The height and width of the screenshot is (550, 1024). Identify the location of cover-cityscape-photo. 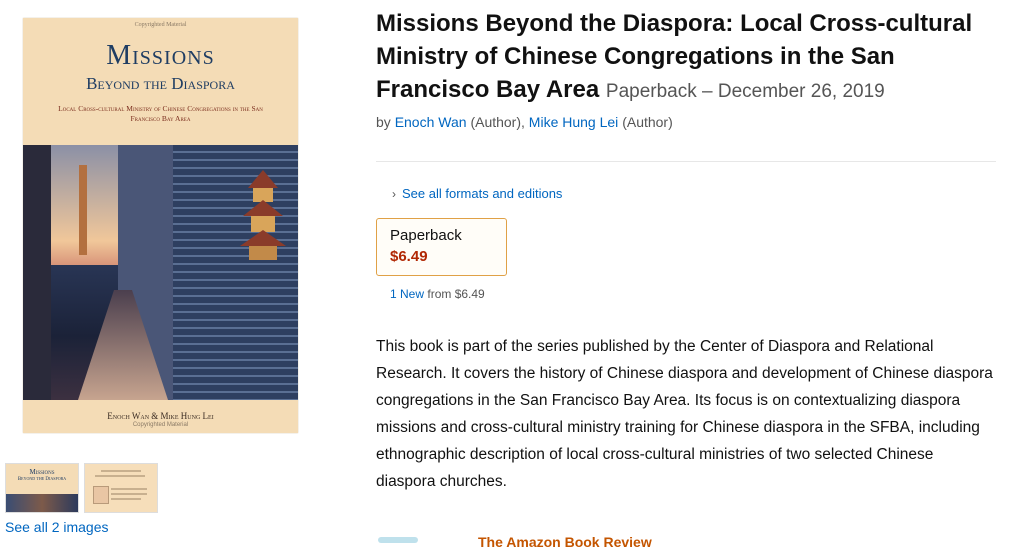
(160, 272).